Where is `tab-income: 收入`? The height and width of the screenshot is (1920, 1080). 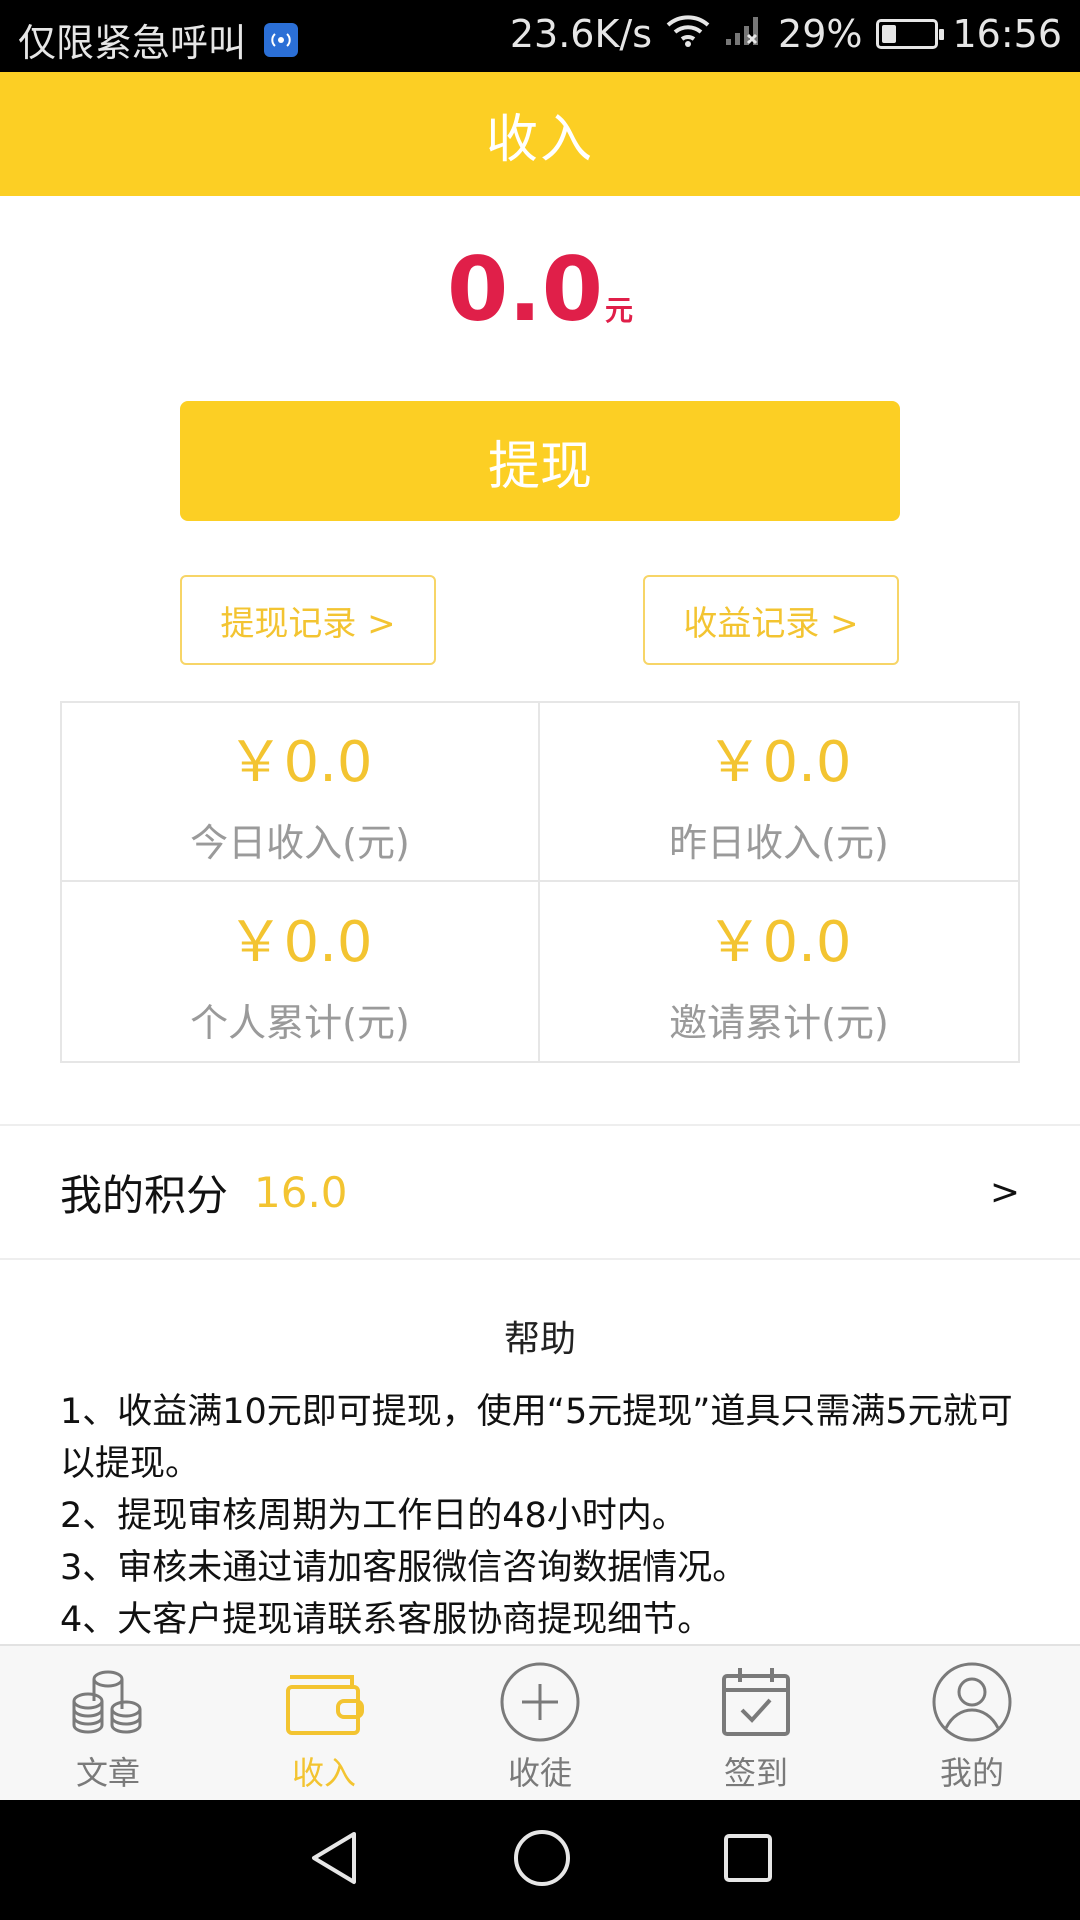
tab-income: 收入 is located at coordinates (324, 1723).